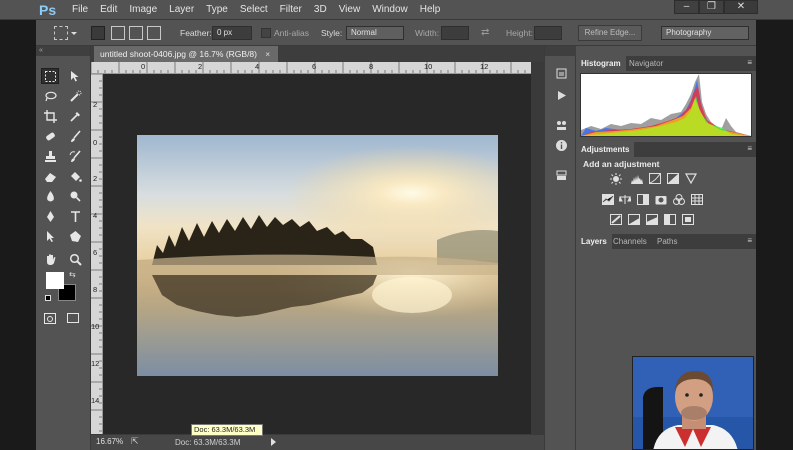 This screenshot has height=450, width=793. I want to click on brush-panel-icon, so click(561, 125).